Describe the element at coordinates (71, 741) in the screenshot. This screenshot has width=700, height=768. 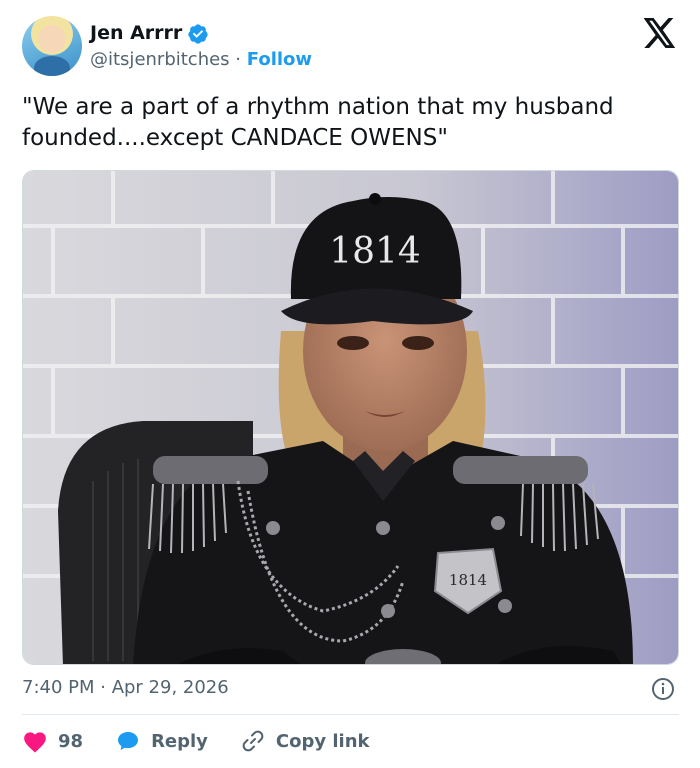
I see `like-count: 98` at that location.